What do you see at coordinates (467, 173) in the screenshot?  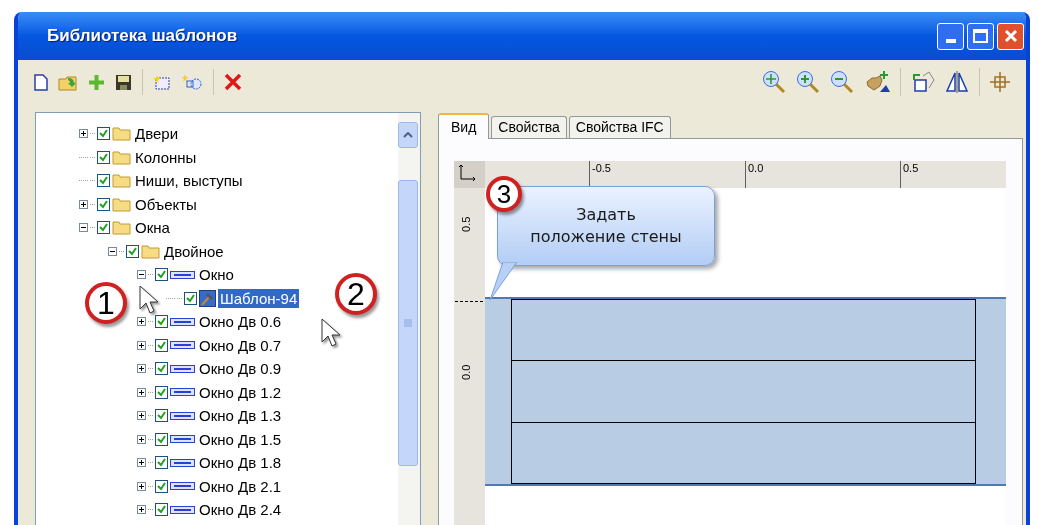 I see `axes-icon` at bounding box center [467, 173].